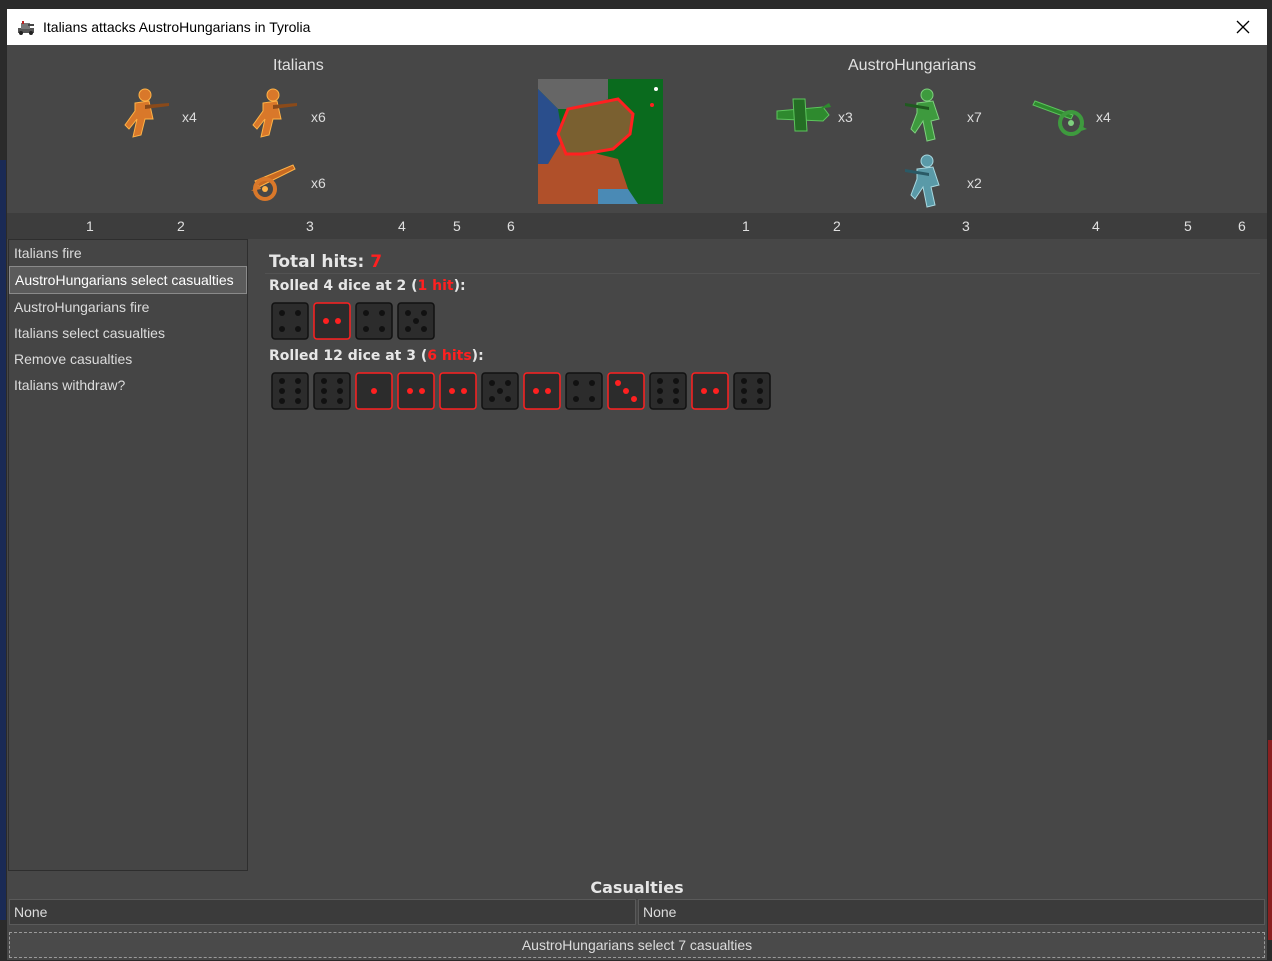 The image size is (1272, 961). What do you see at coordinates (322, 912) in the screenshot?
I see `attacker-casualties: None` at bounding box center [322, 912].